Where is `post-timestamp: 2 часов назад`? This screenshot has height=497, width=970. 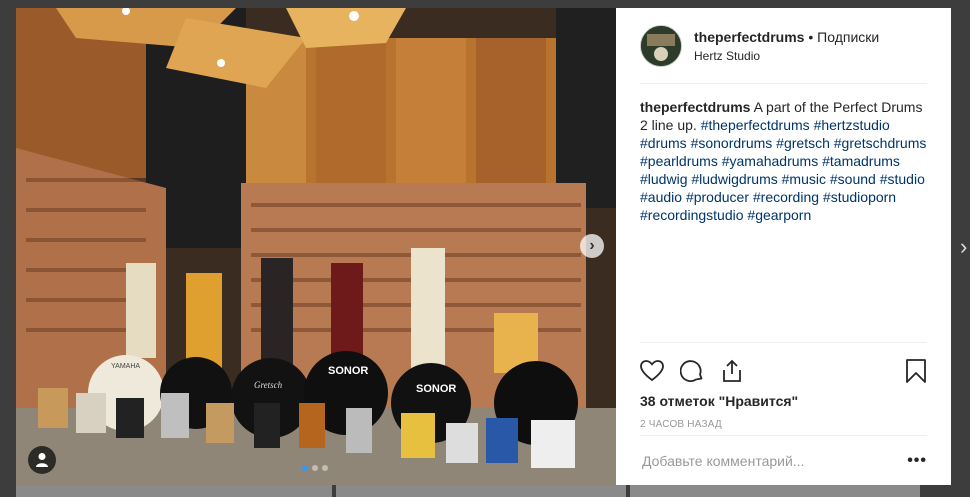 post-timestamp: 2 часов назад is located at coordinates (783, 424).